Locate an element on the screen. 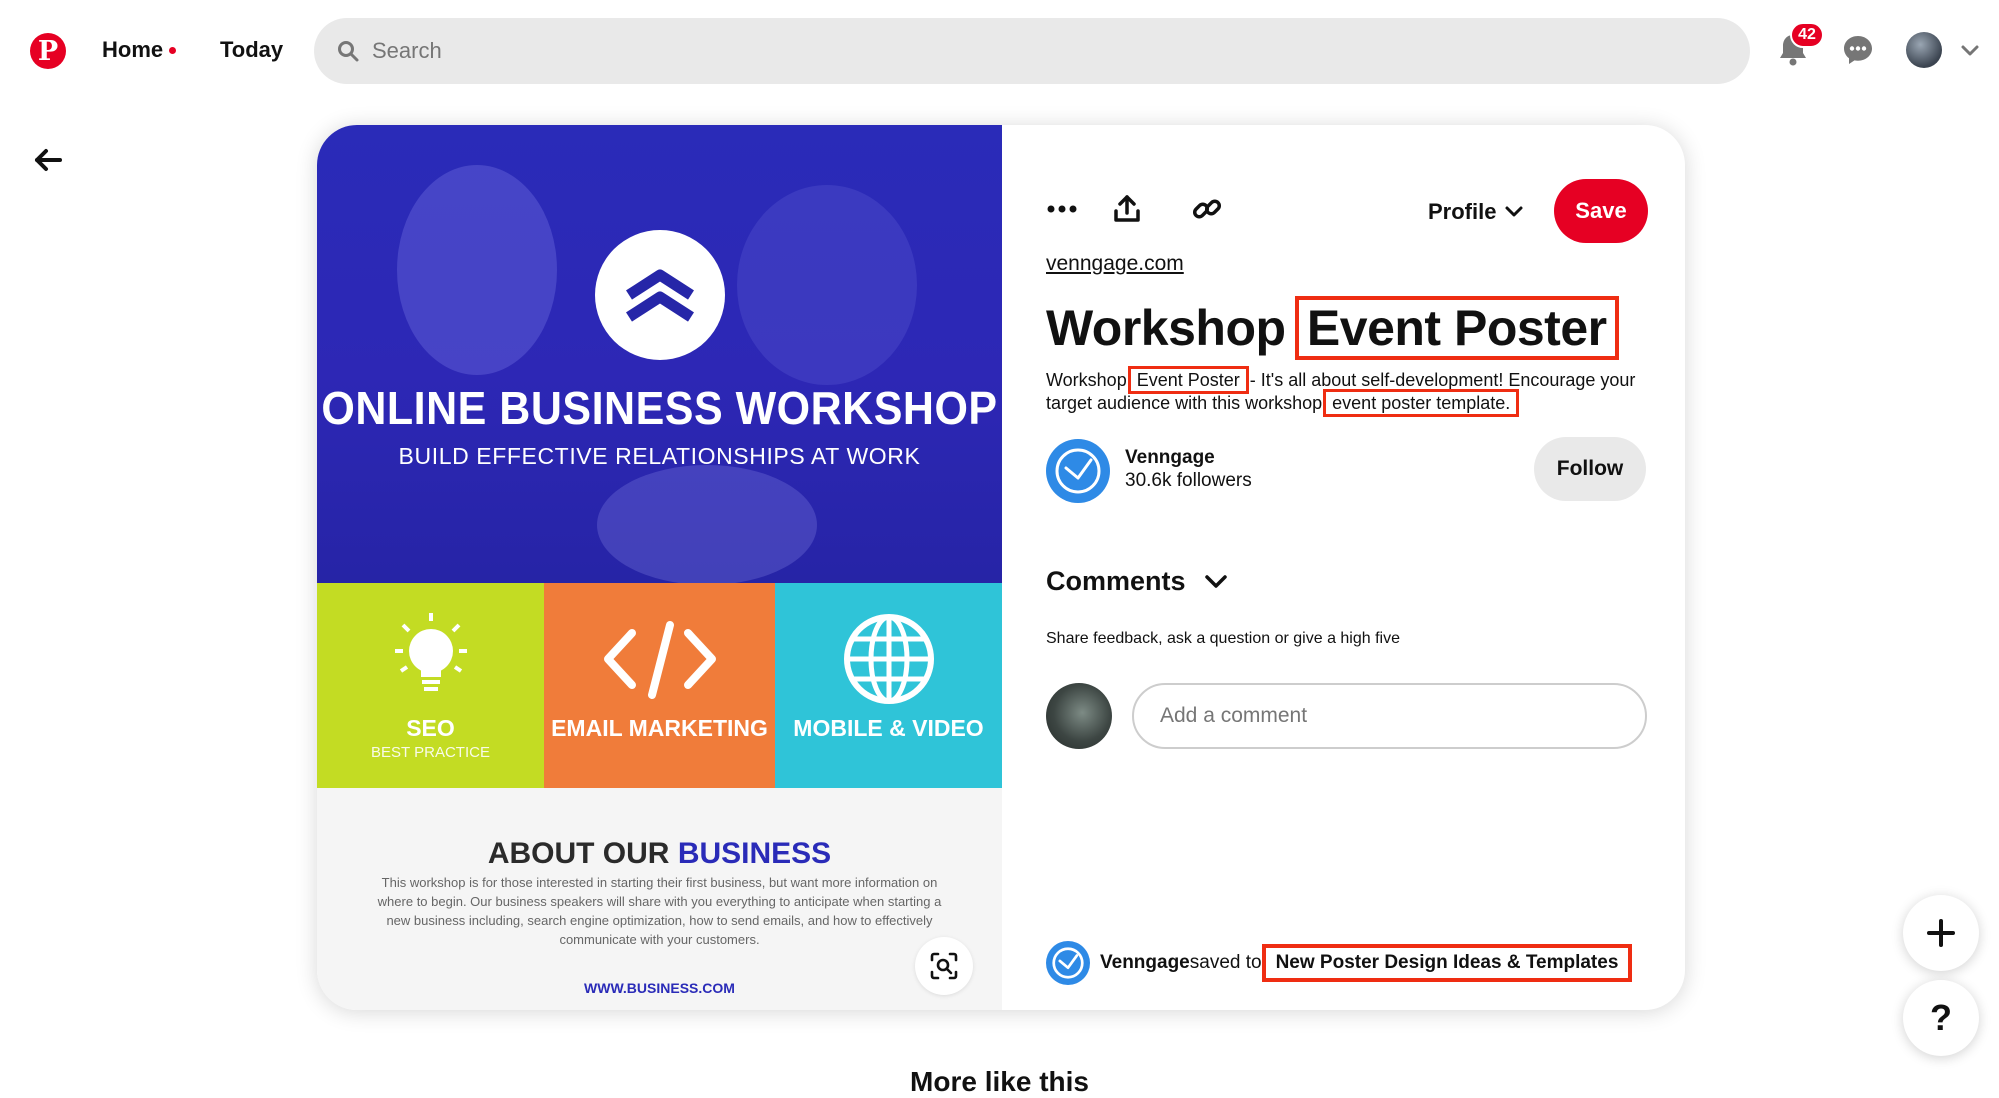  copy-link-button is located at coordinates (1207, 209).